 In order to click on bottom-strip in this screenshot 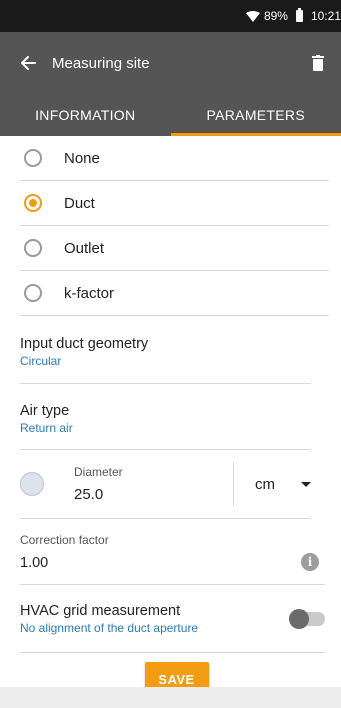, I will do `click(170, 697)`.